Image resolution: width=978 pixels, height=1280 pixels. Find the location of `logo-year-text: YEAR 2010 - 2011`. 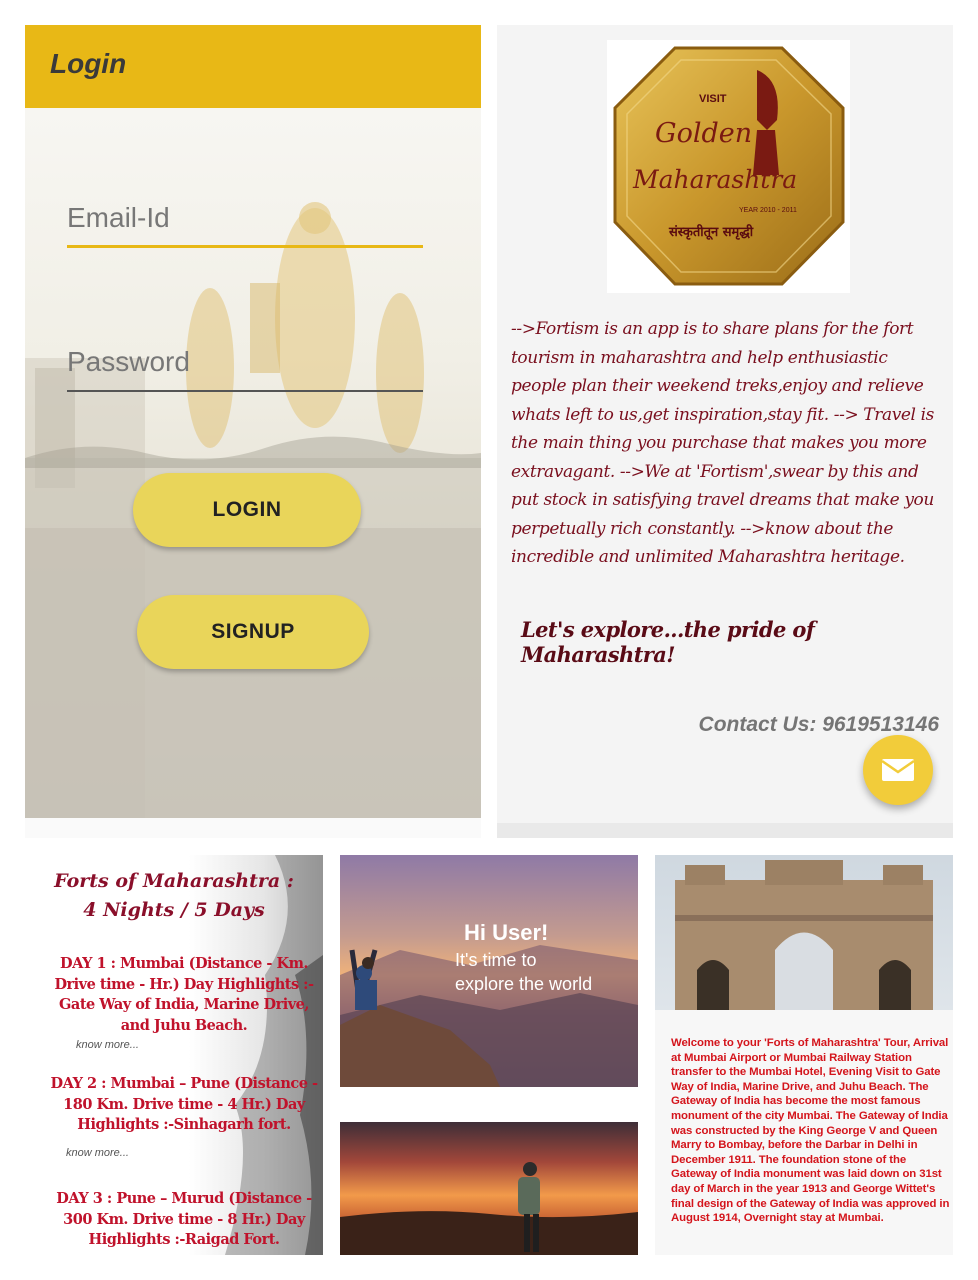

logo-year-text: YEAR 2010 - 2011 is located at coordinates (768, 210).